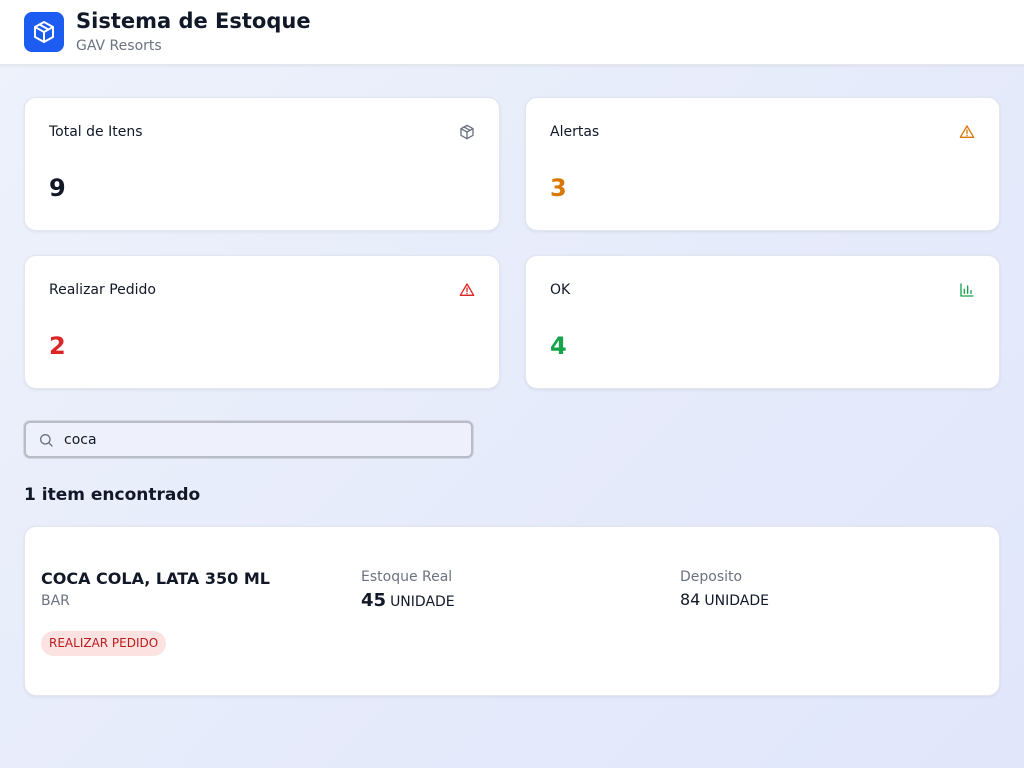  Describe the element at coordinates (262, 322) in the screenshot. I see `stat-card-reorder: Realizar Pedido 2` at that location.